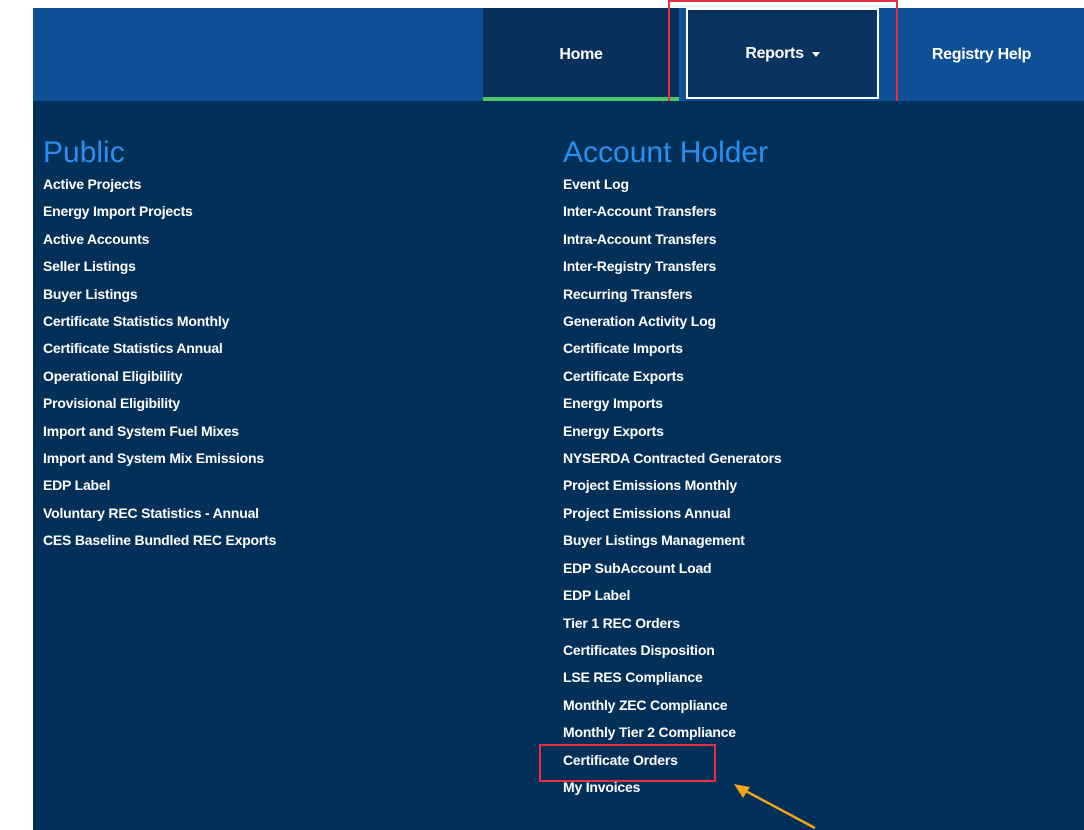 The image size is (1084, 830). What do you see at coordinates (672, 650) in the screenshot?
I see `account-holder-report-link-certificates-disposition: Certificates Disposition` at bounding box center [672, 650].